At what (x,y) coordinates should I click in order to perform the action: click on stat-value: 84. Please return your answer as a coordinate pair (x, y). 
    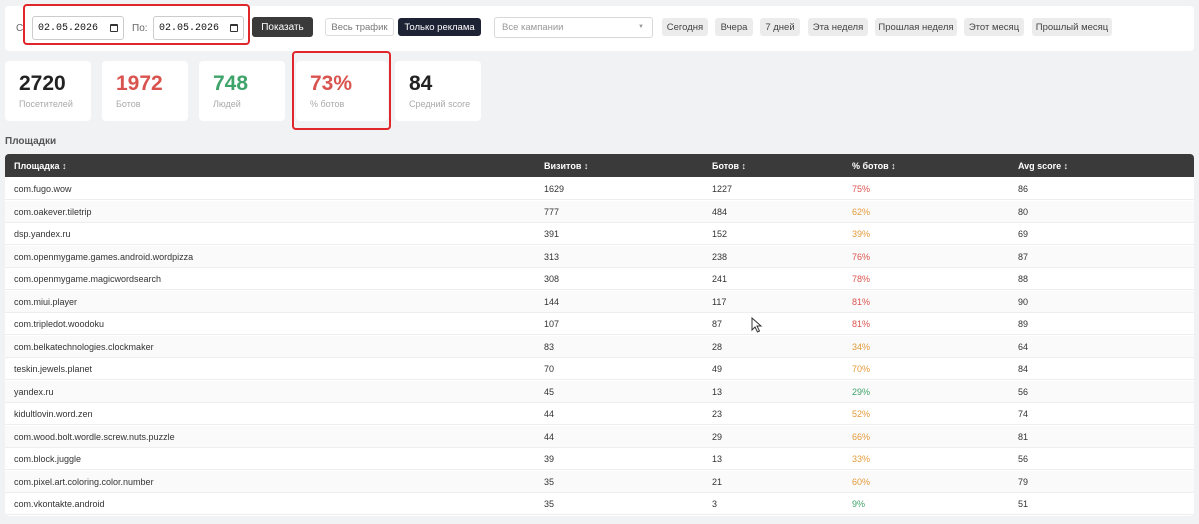
    Looking at the image, I should click on (421, 83).